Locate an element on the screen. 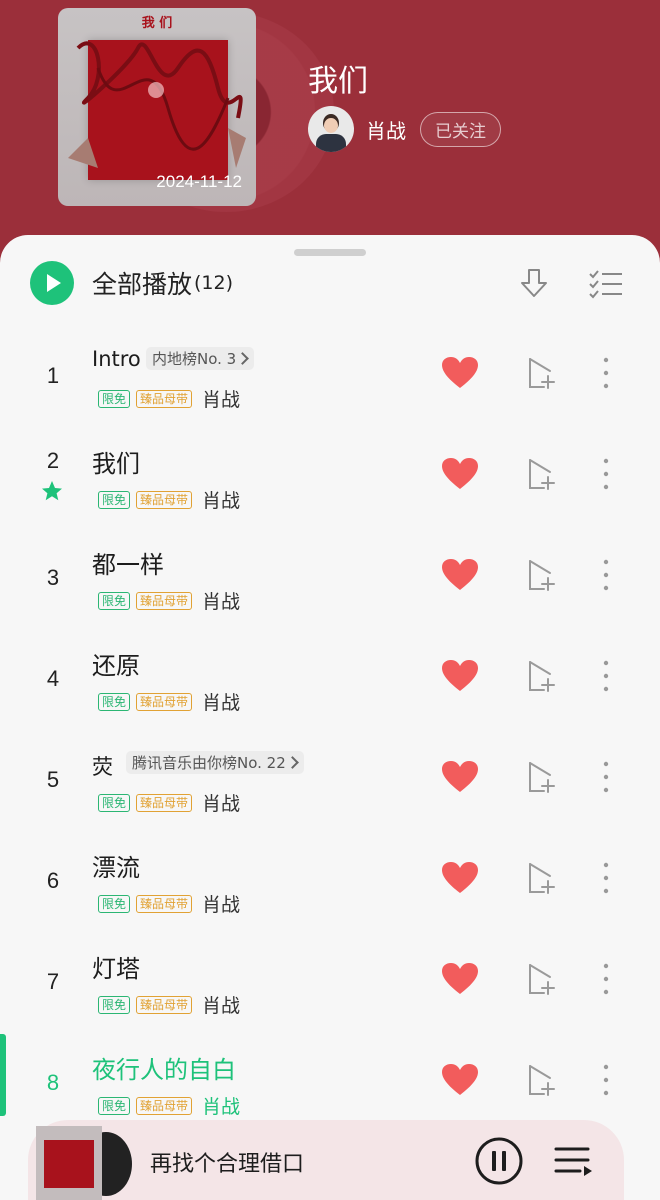  play-icon is located at coordinates (52, 283).